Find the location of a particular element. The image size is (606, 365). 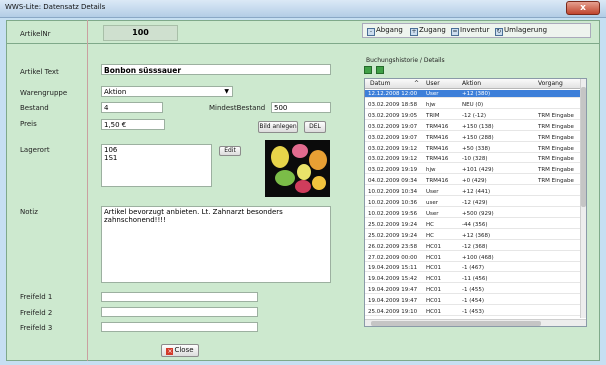

close-button: × Close is located at coordinates (180, 350).